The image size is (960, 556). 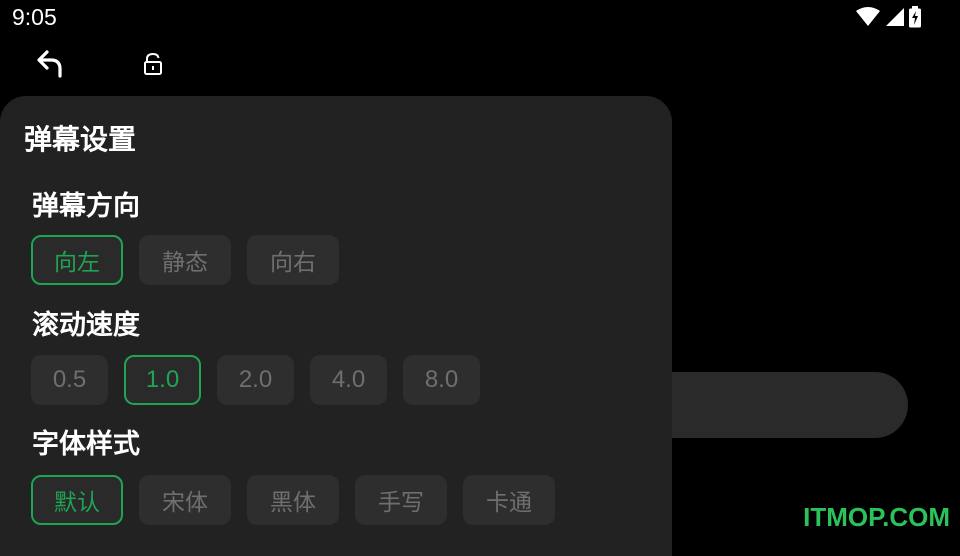 What do you see at coordinates (915, 17) in the screenshot?
I see `battery-charging-icon` at bounding box center [915, 17].